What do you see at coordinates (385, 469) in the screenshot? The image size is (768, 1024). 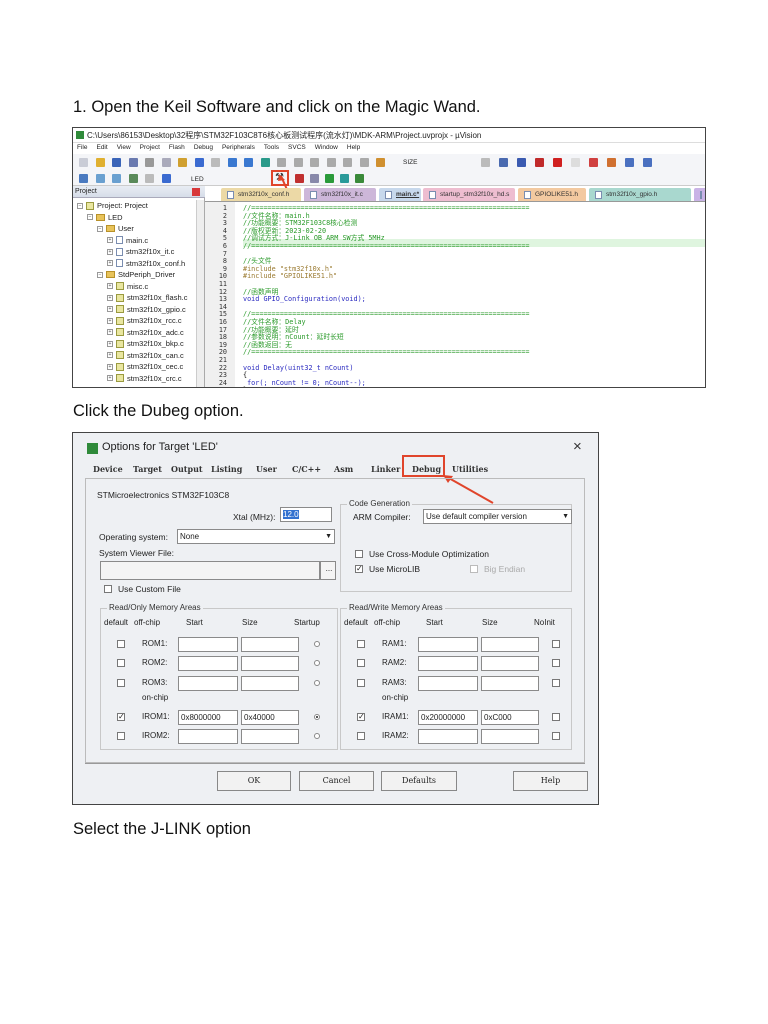 I see `tab-linker: Linker` at bounding box center [385, 469].